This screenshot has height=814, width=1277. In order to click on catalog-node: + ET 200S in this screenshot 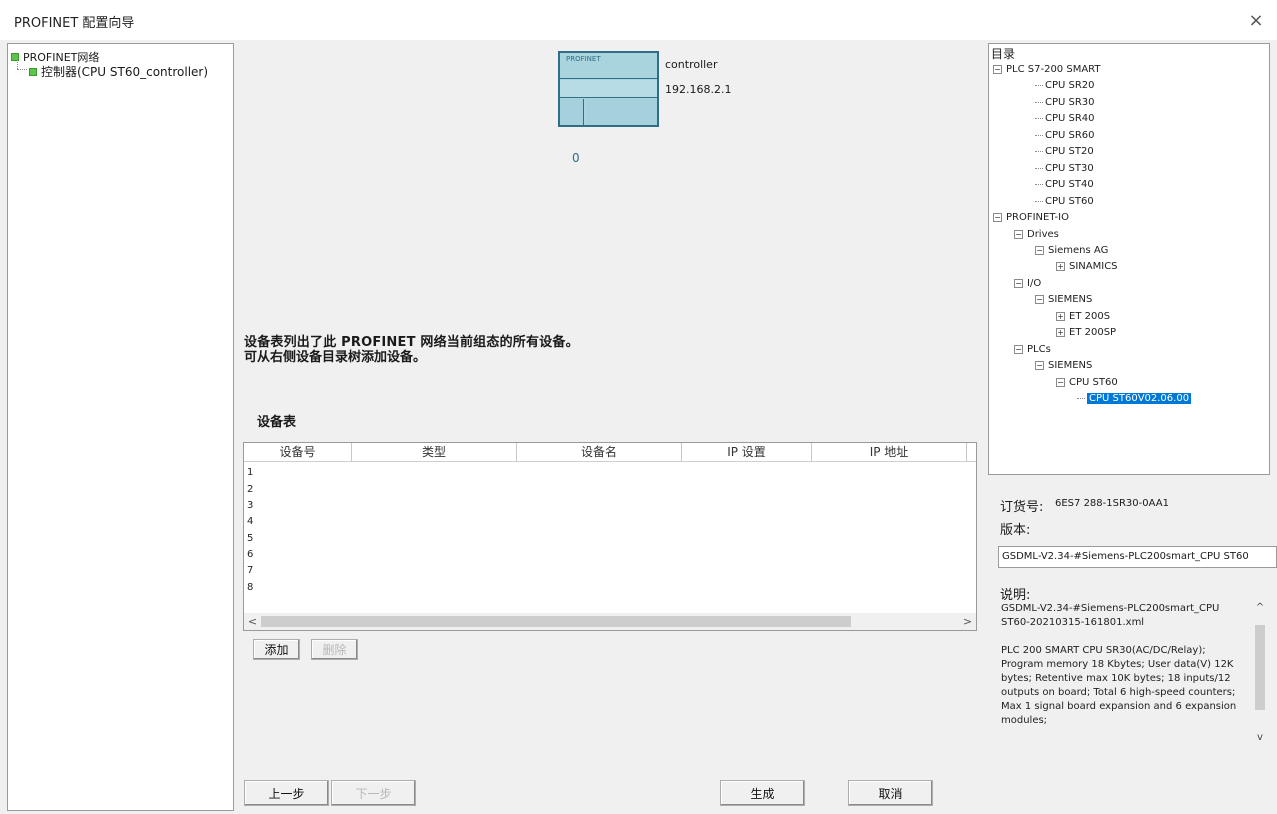, I will do `click(1083, 316)`.